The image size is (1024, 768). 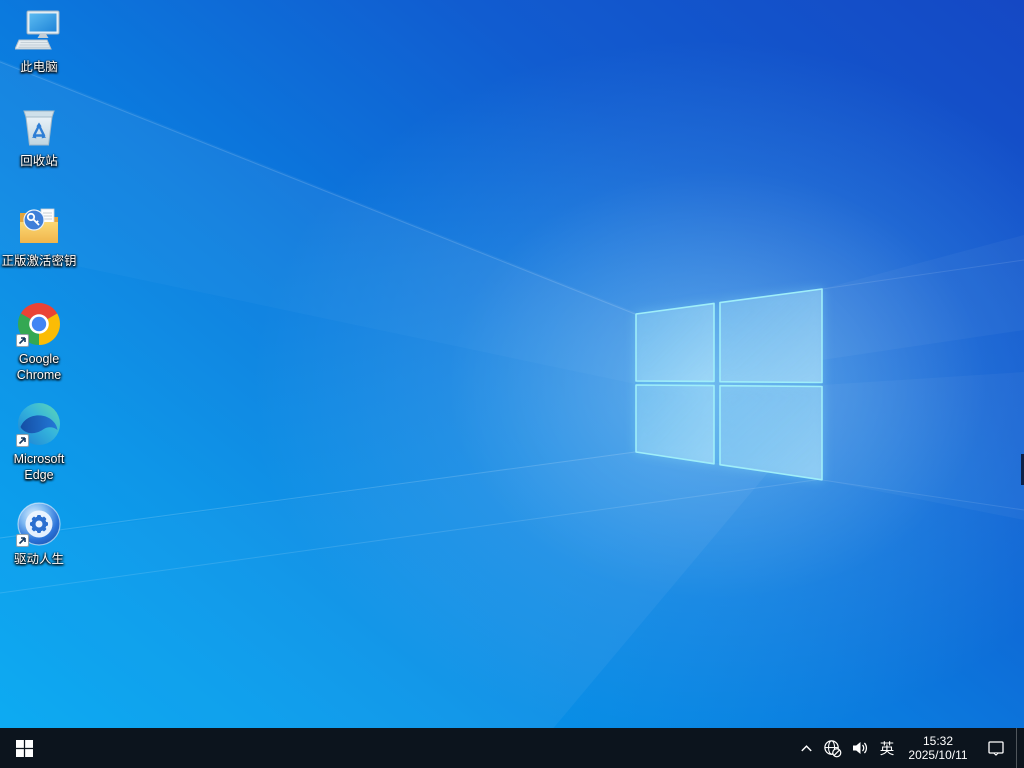 I want to click on icon-label-google-chrome: Google Chrome, so click(x=39, y=367).